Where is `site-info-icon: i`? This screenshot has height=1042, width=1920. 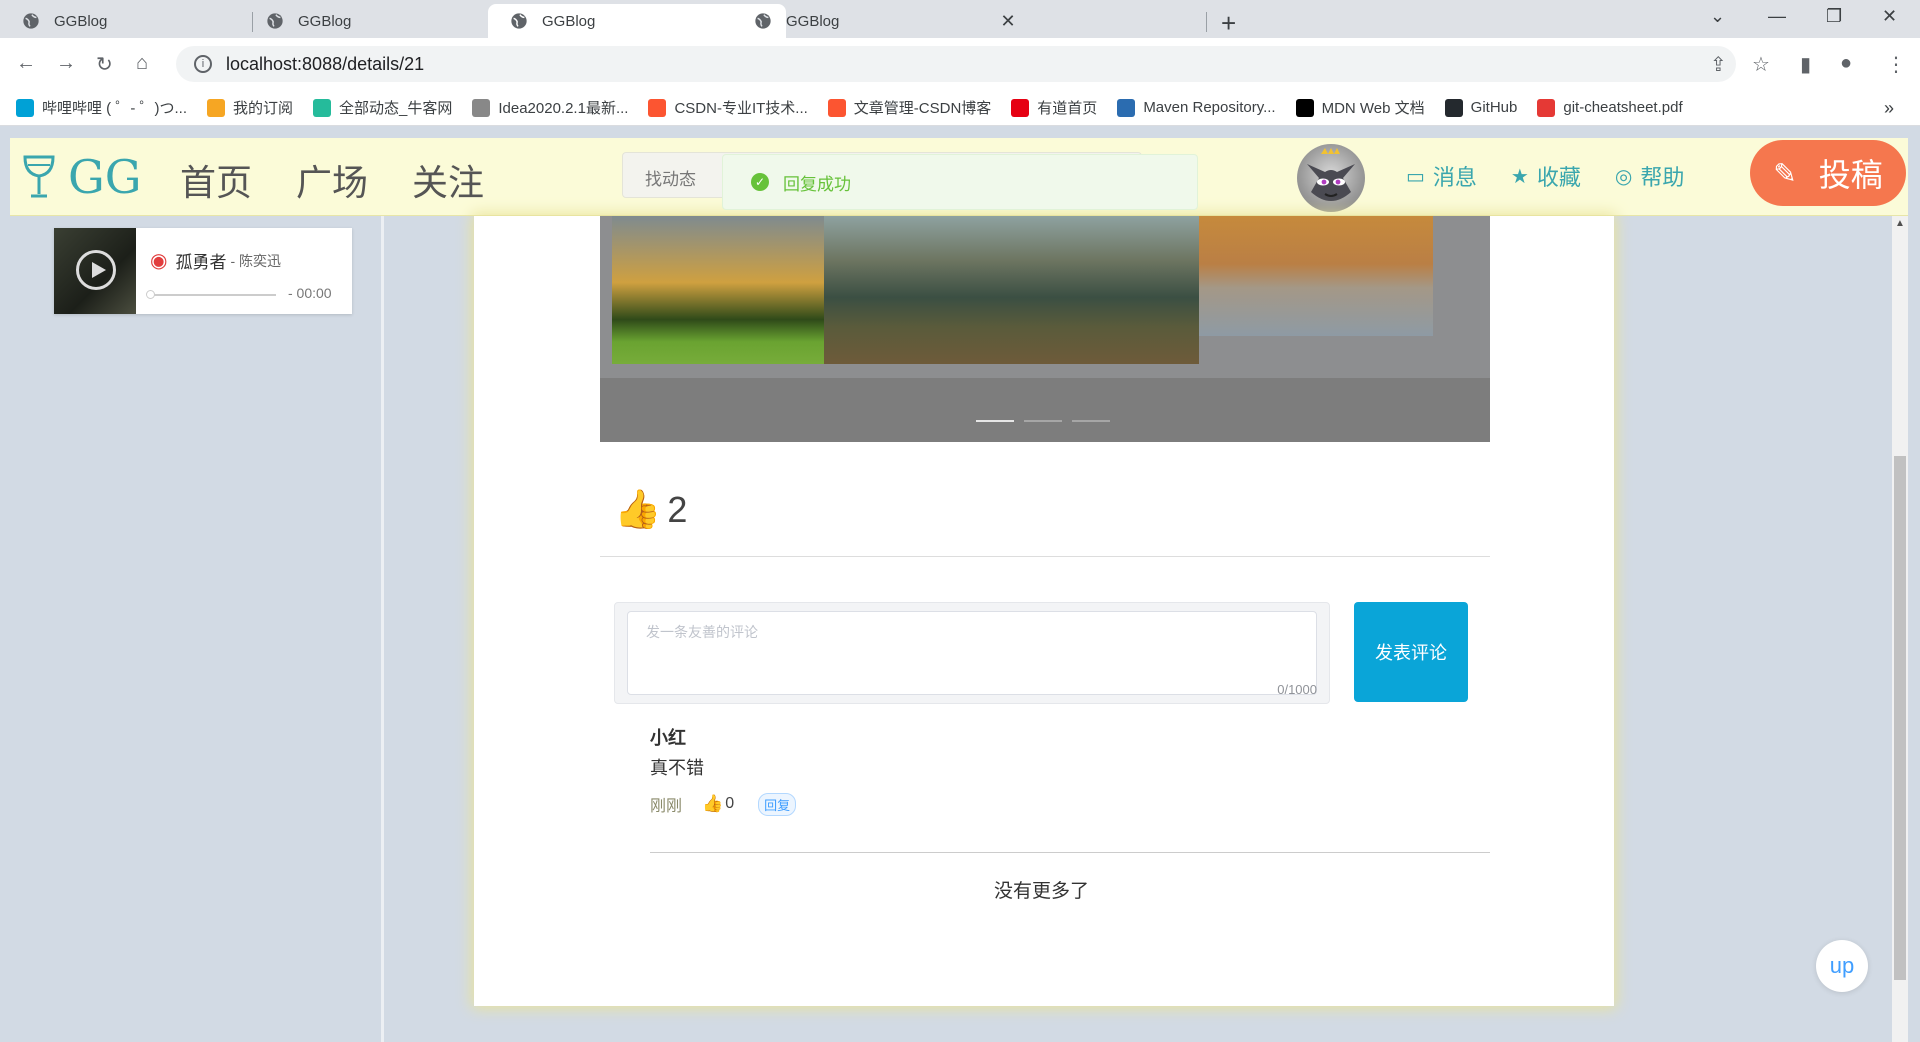 site-info-icon: i is located at coordinates (203, 64).